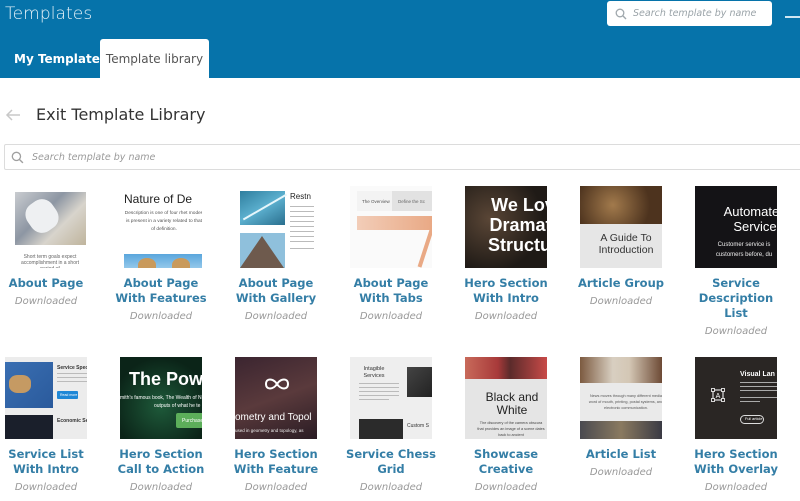 The width and height of the screenshot is (800, 501). I want to click on template-thumbnail: We Love Dramatic Structure, so click(506, 227).